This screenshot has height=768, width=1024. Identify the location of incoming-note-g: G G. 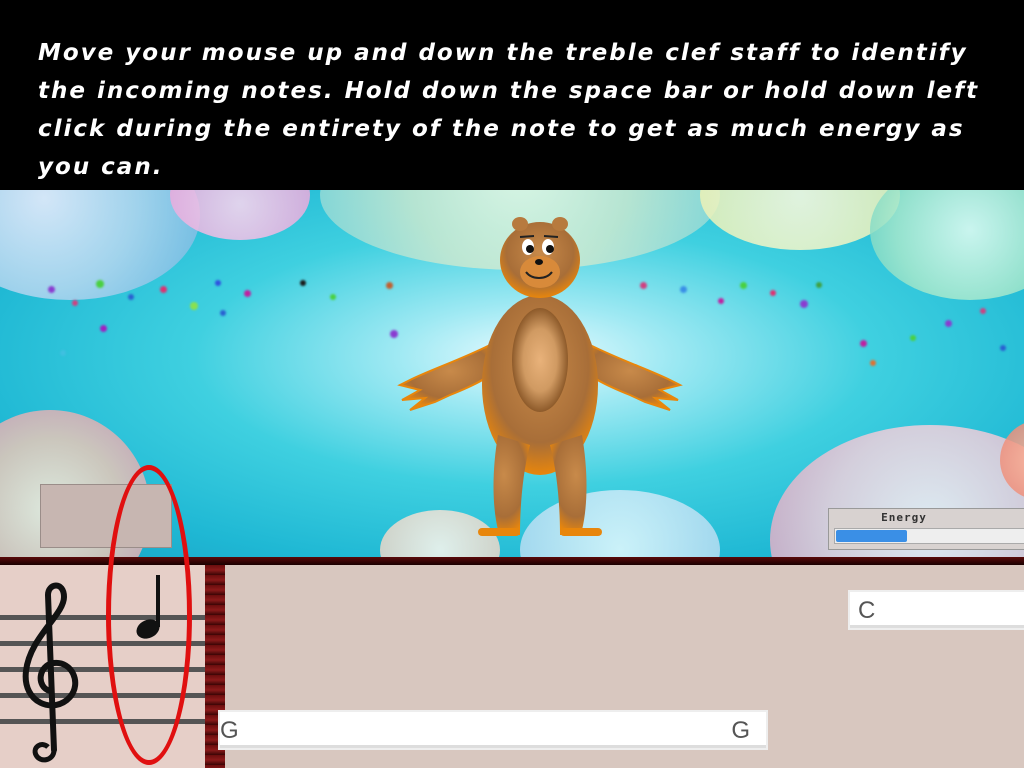
(493, 730).